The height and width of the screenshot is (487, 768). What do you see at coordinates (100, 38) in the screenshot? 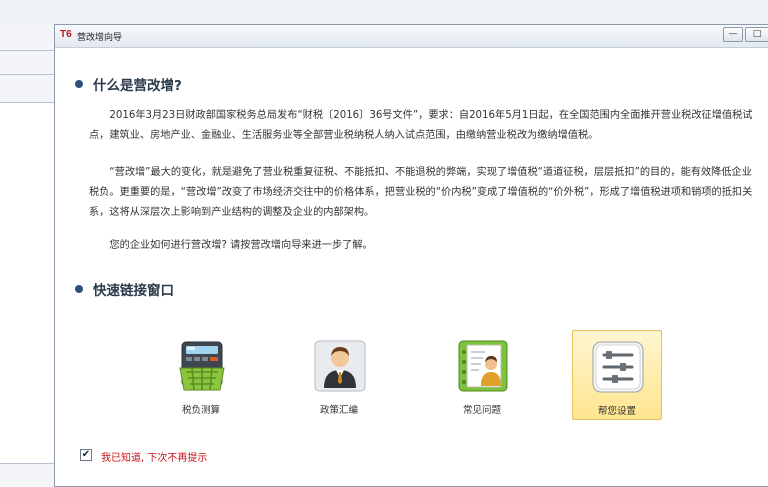
I see `window-title: 营改增向导` at bounding box center [100, 38].